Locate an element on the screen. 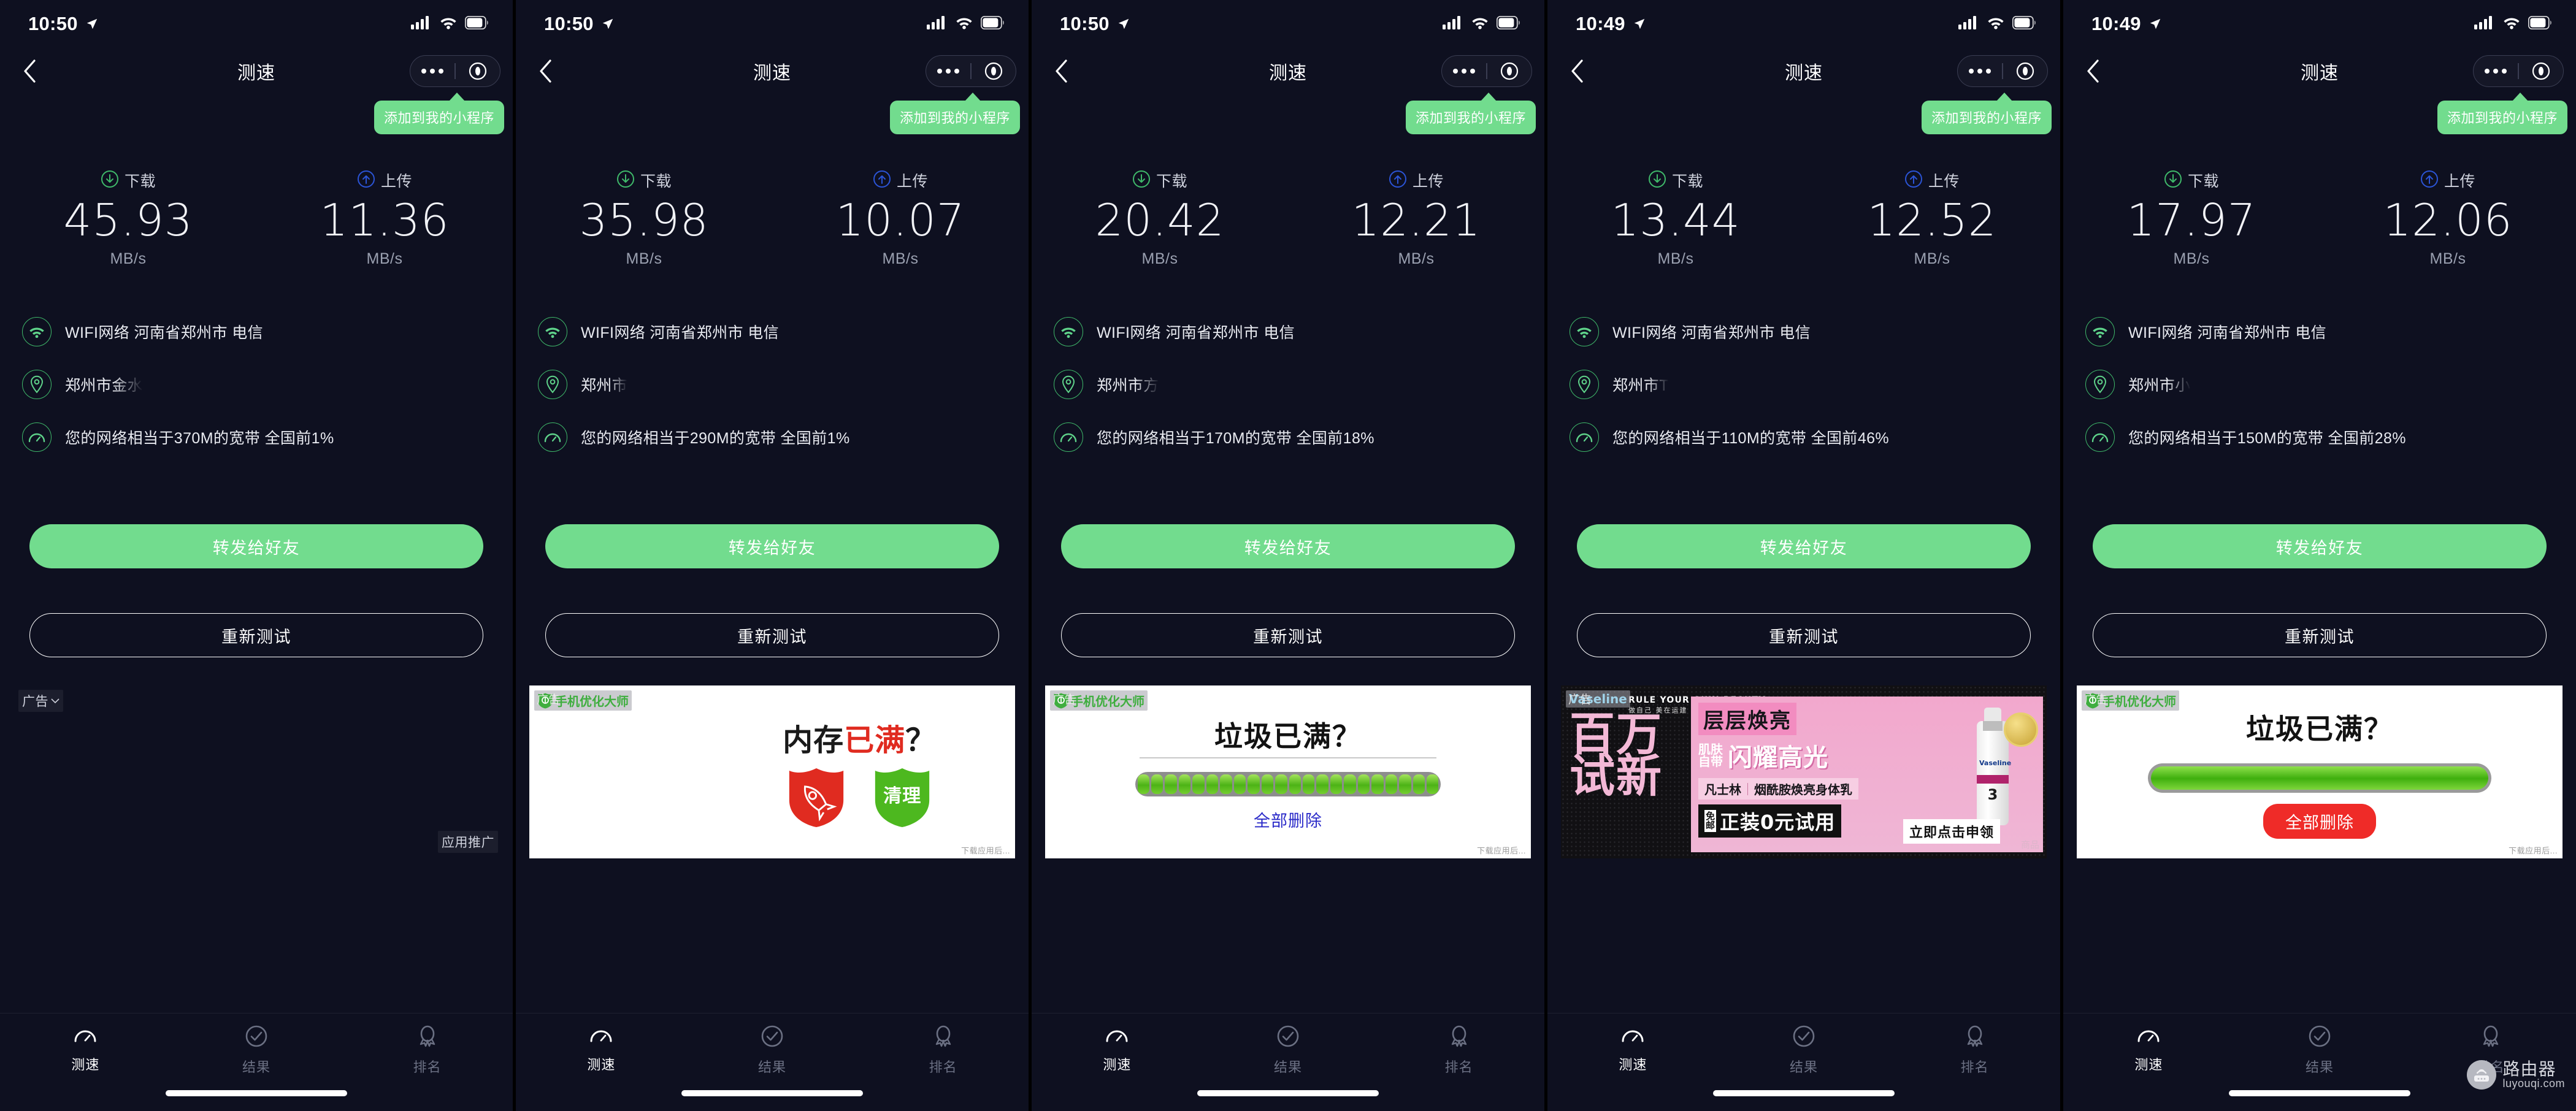 This screenshot has height=1111, width=2576. upload-head: 上传 is located at coordinates (1416, 180).